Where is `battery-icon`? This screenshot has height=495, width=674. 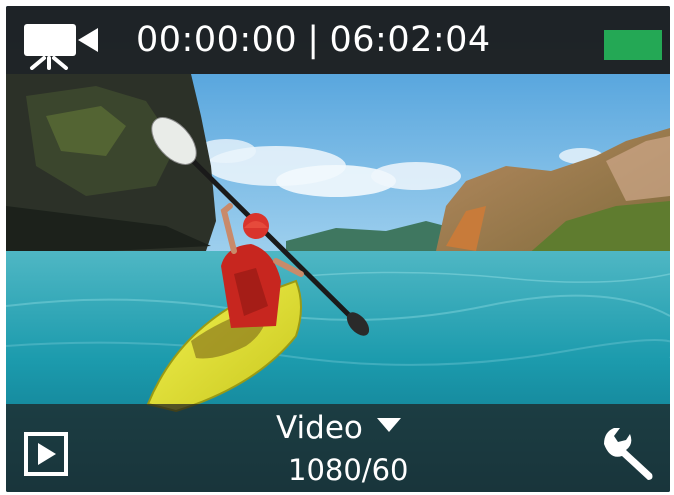
battery-icon is located at coordinates (633, 45).